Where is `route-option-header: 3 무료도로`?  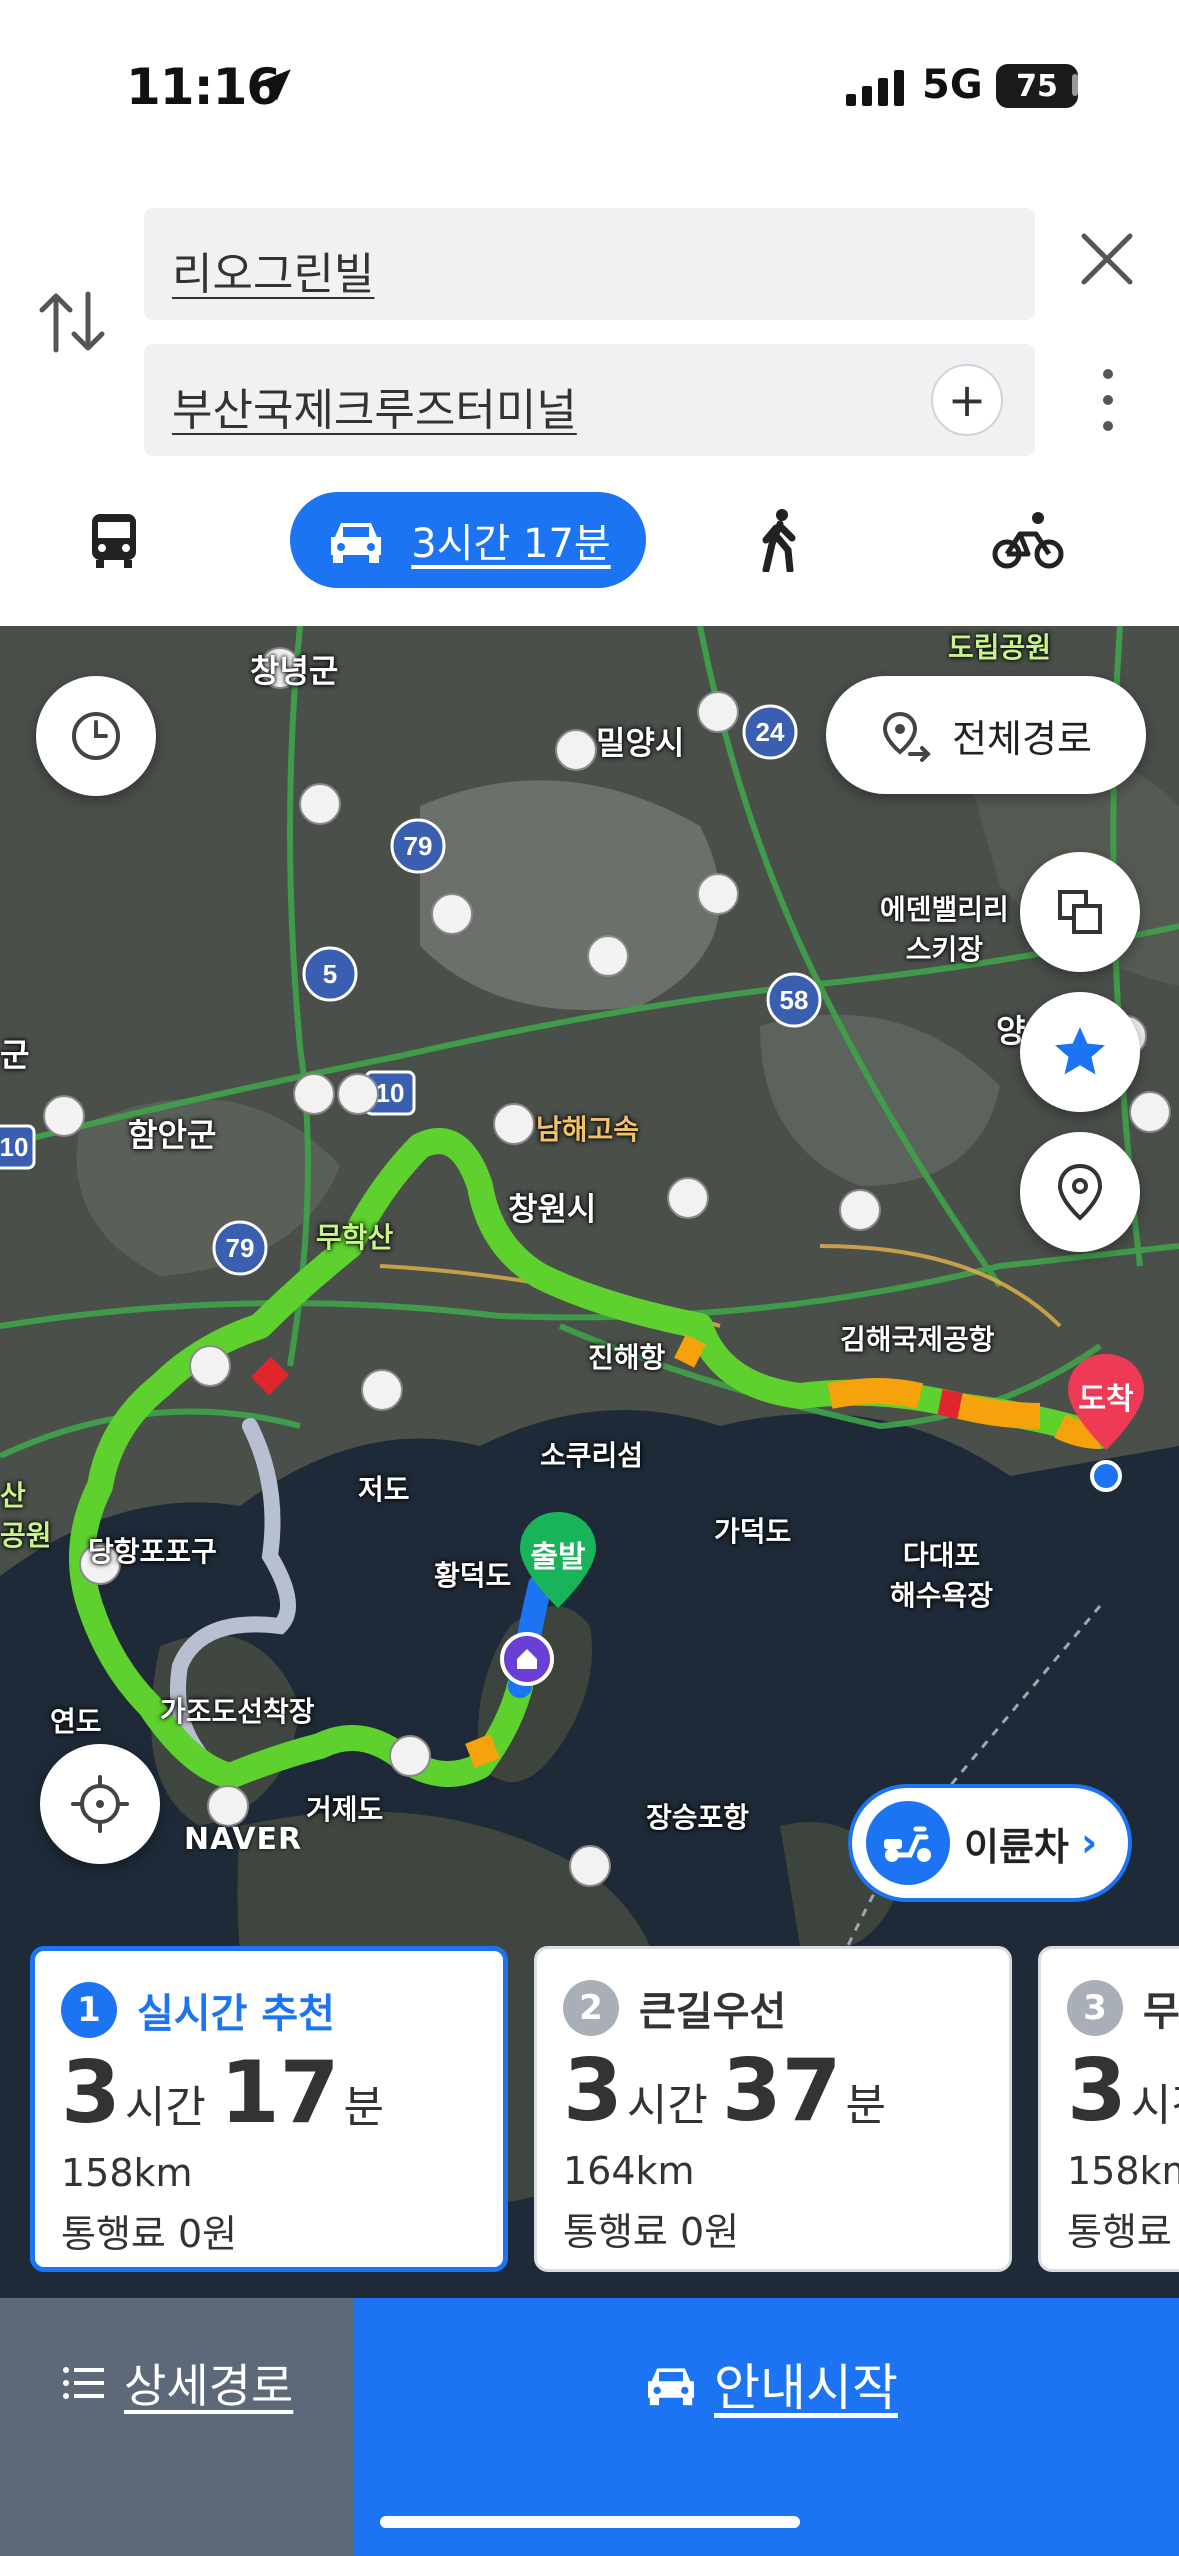
route-option-header: 3 무료도로 is located at coordinates (1123, 2008).